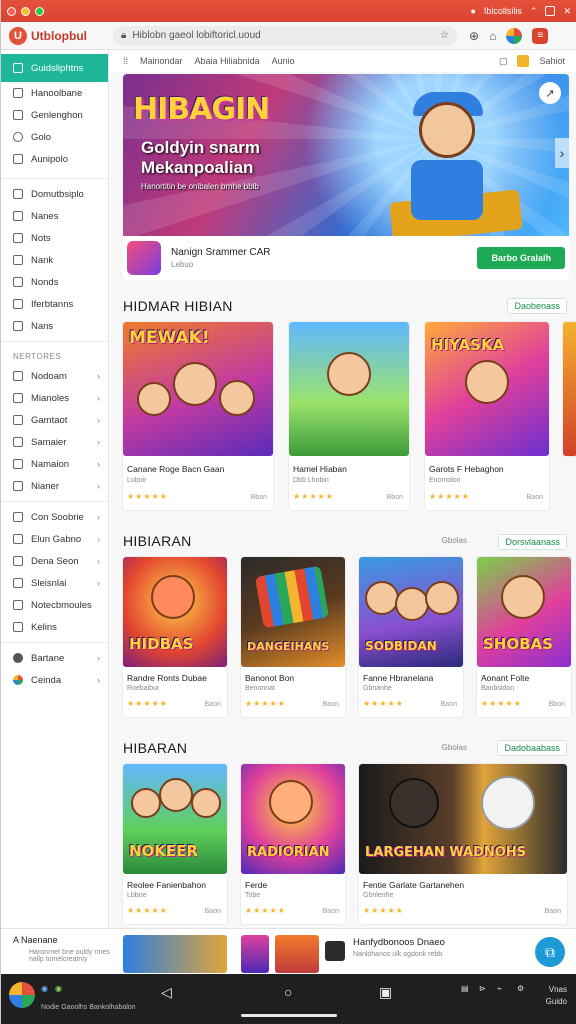  What do you see at coordinates (569, 389) in the screenshot?
I see `game-card-peek` at bounding box center [569, 389].